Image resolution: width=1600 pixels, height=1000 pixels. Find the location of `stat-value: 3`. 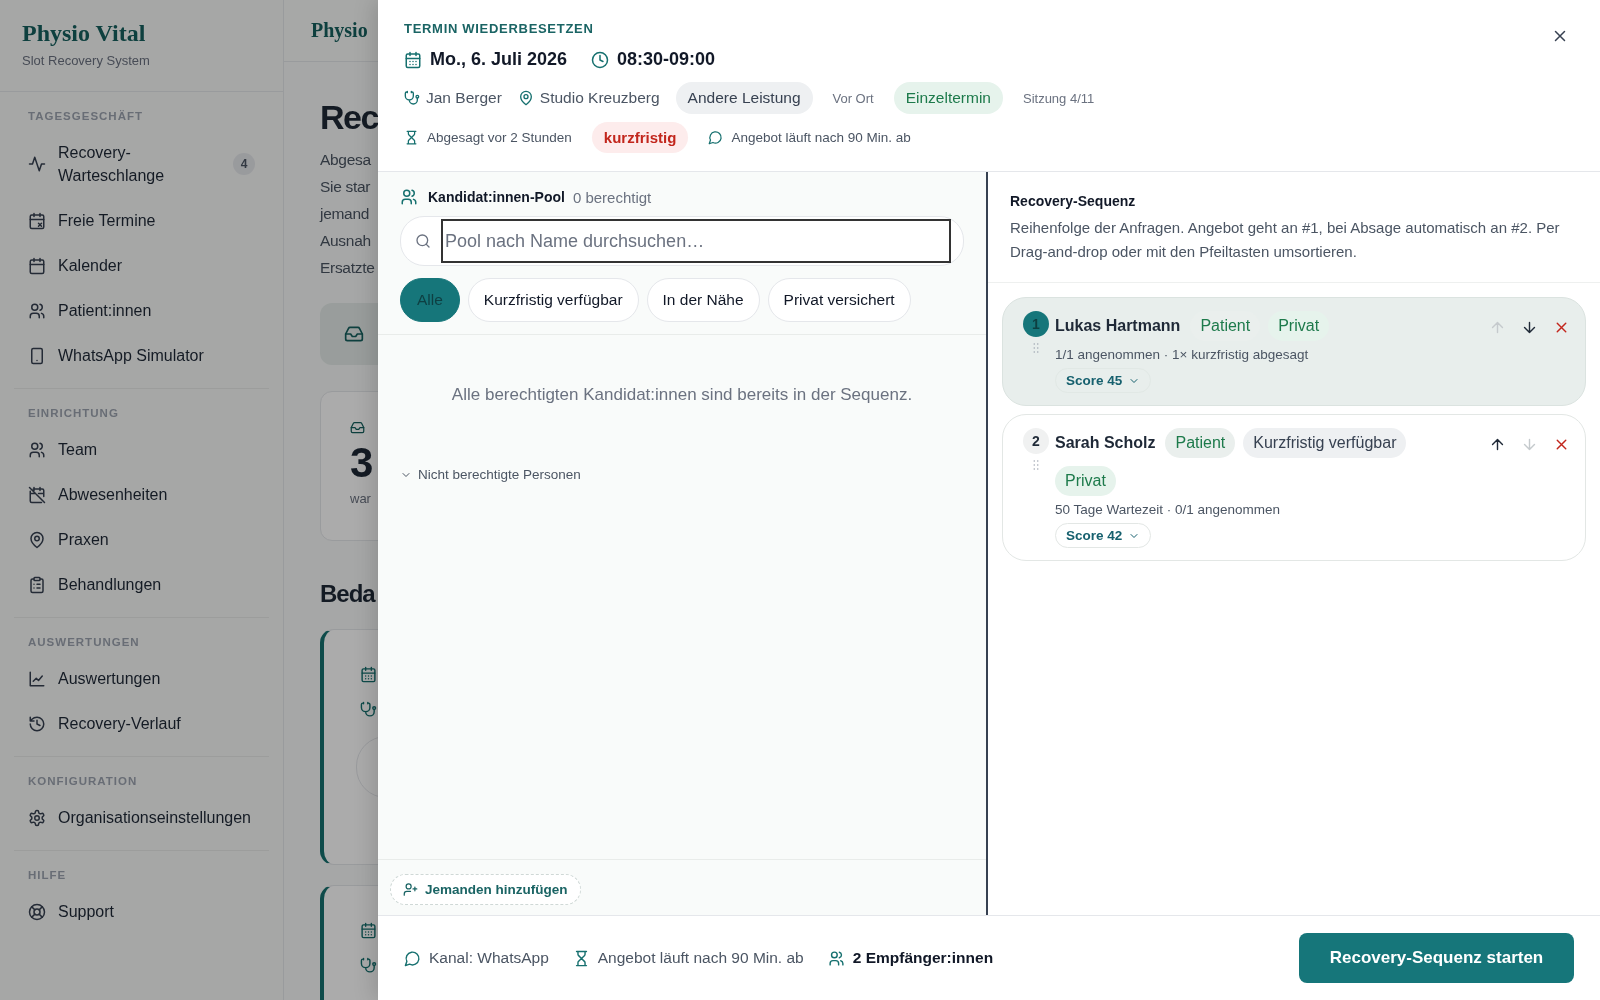

stat-value: 3 is located at coordinates (362, 463).